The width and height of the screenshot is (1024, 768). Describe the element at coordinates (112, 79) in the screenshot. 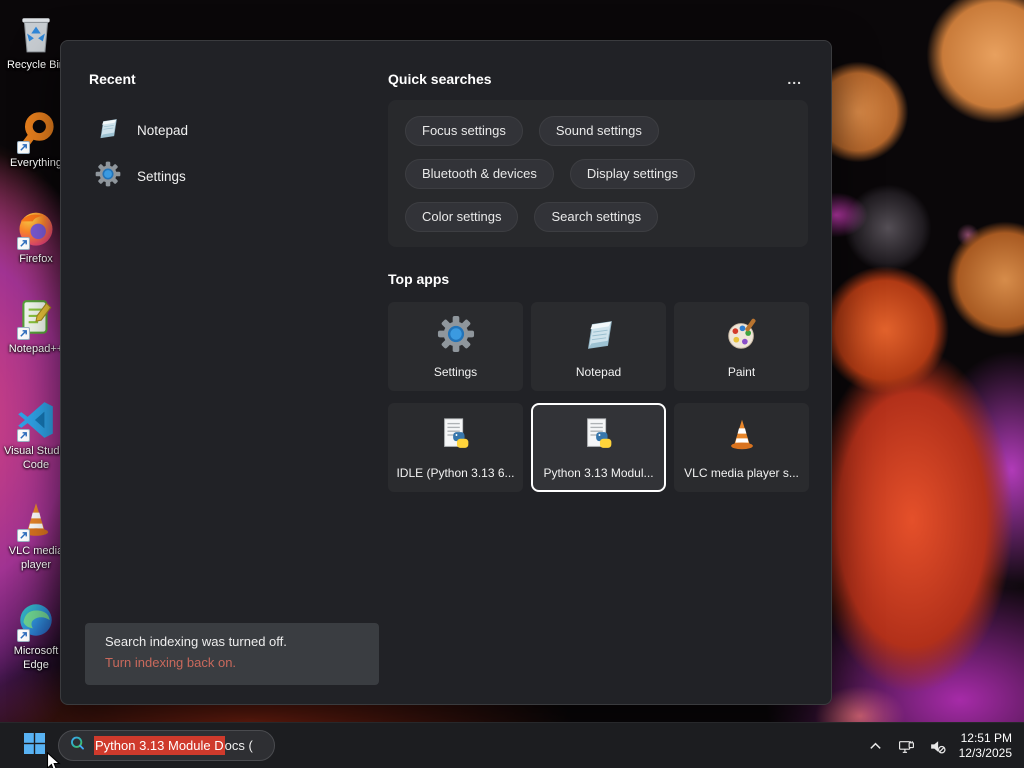

I see `recent-title: Recent` at that location.